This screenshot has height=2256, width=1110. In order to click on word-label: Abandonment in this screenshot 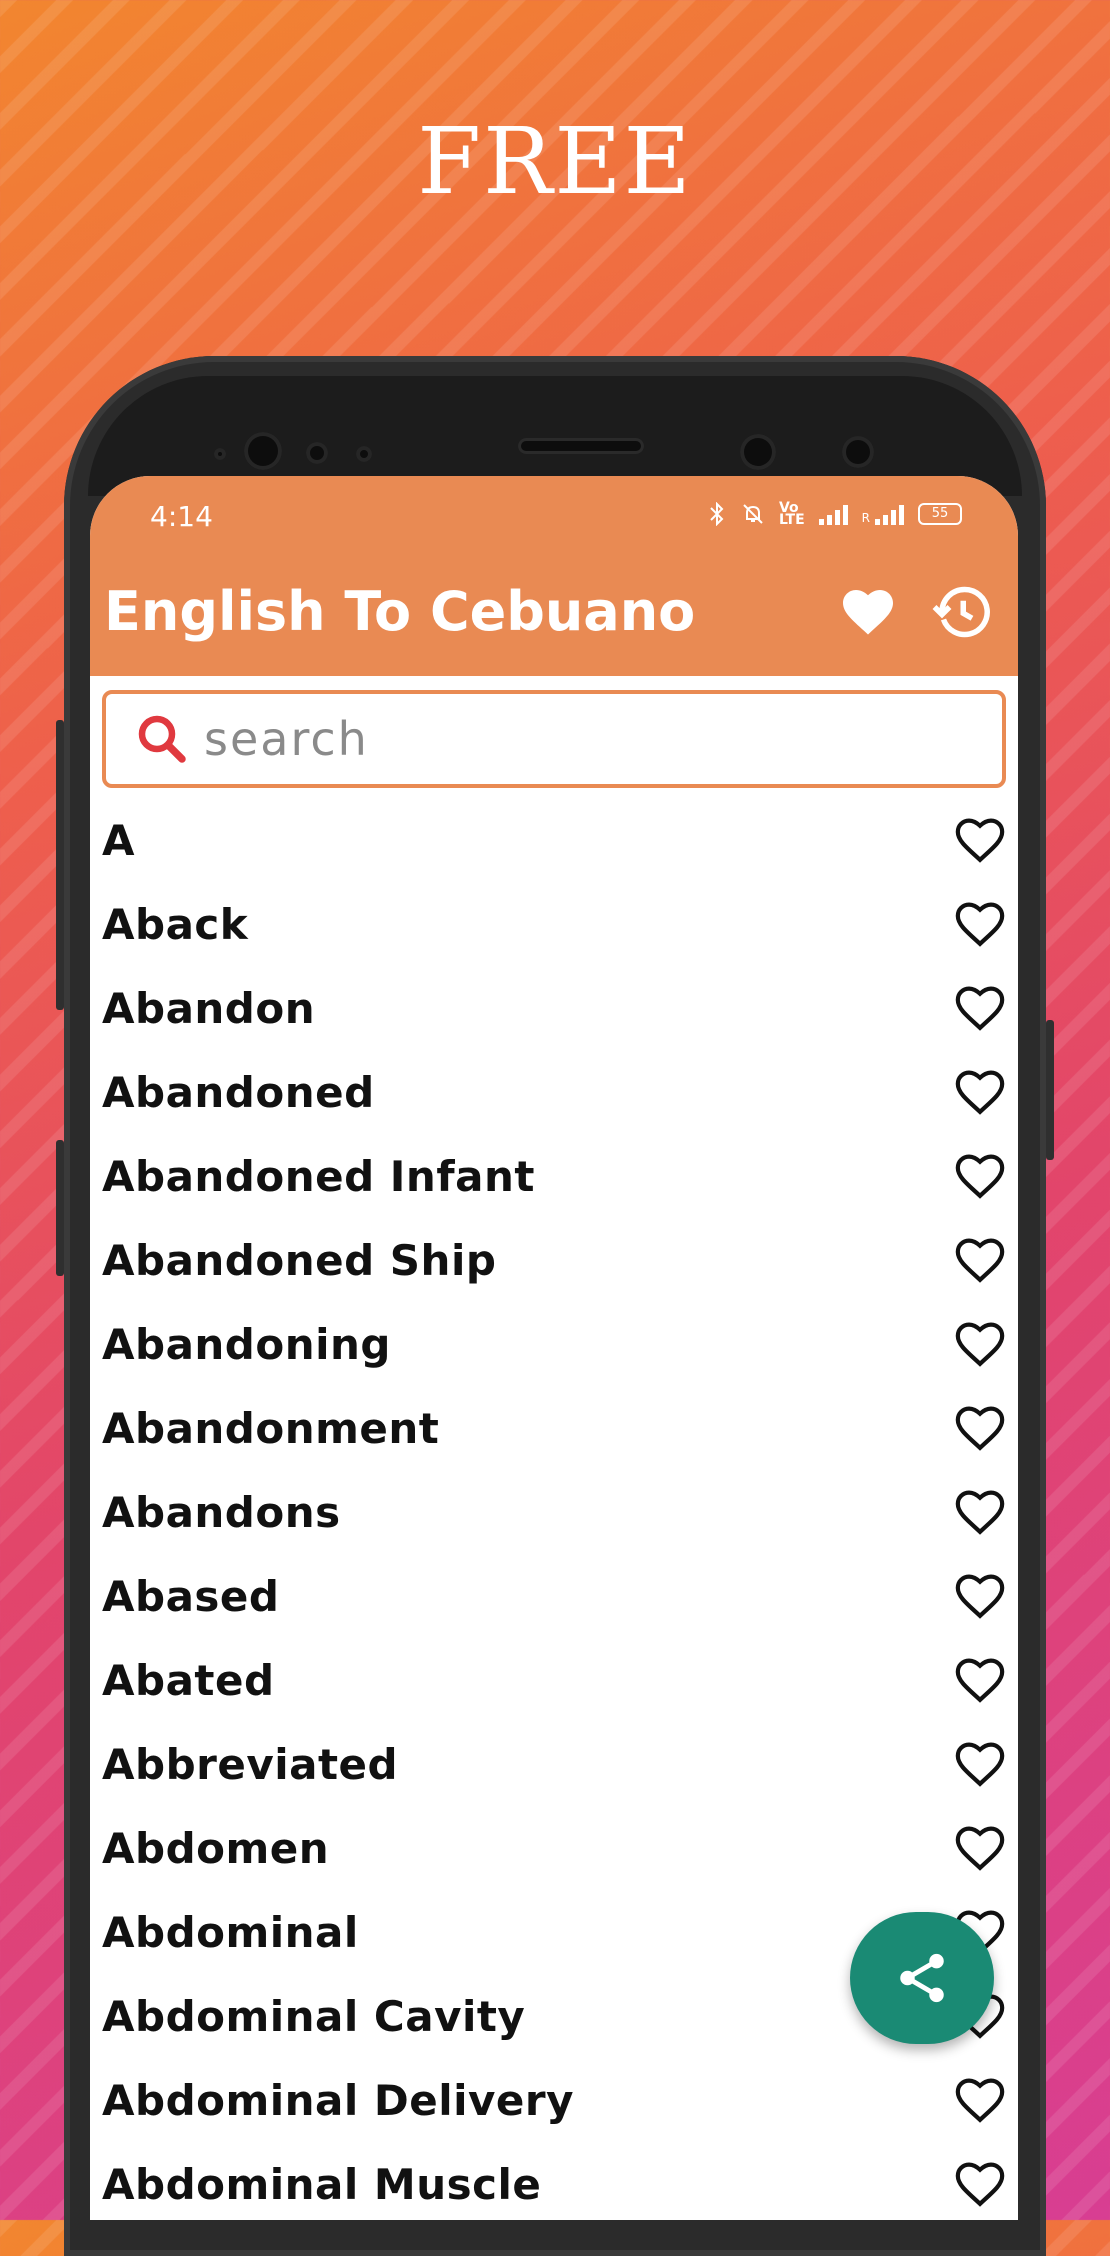, I will do `click(271, 1428)`.